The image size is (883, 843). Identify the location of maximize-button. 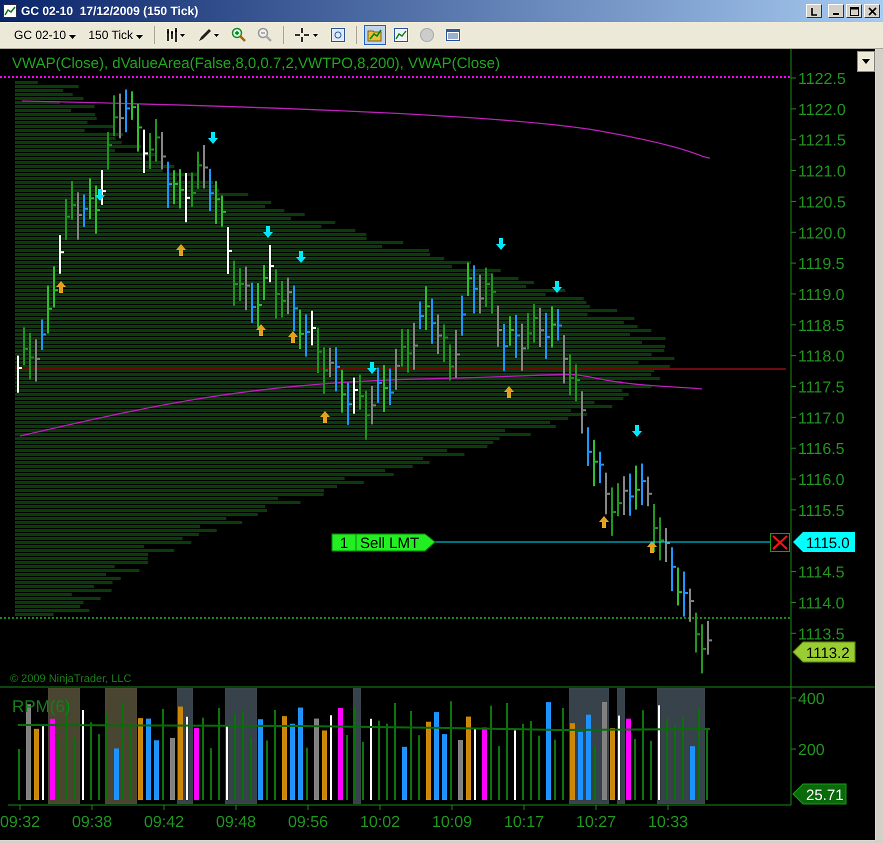
(854, 11).